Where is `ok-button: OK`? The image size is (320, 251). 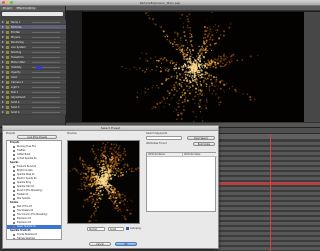
ok-button: OK is located at coordinates (126, 244).